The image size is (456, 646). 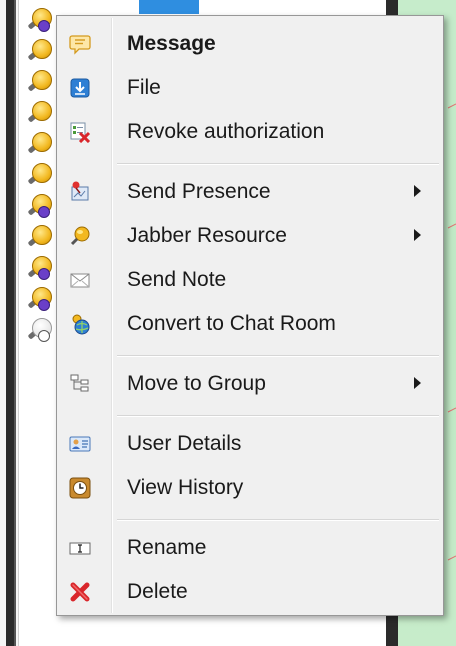 What do you see at coordinates (250, 488) in the screenshot?
I see `menu-item-view-history: View History` at bounding box center [250, 488].